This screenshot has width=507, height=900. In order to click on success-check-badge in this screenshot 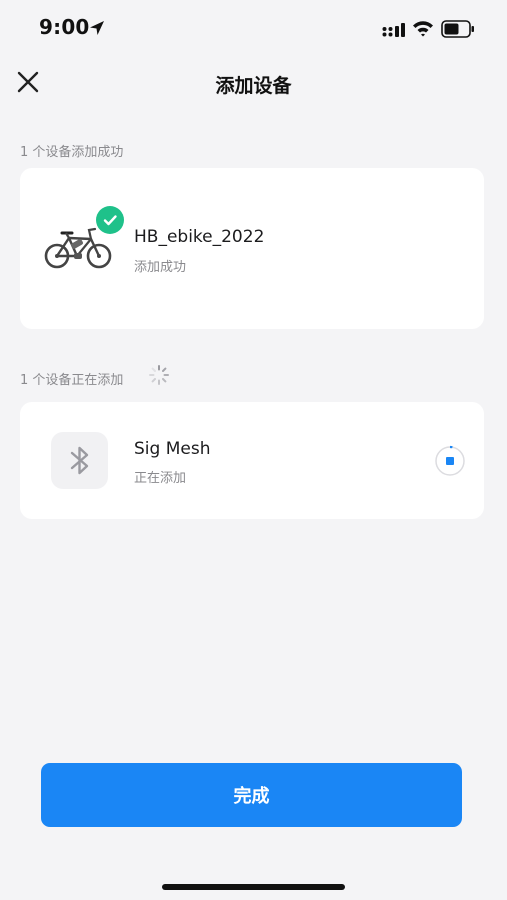, I will do `click(110, 220)`.